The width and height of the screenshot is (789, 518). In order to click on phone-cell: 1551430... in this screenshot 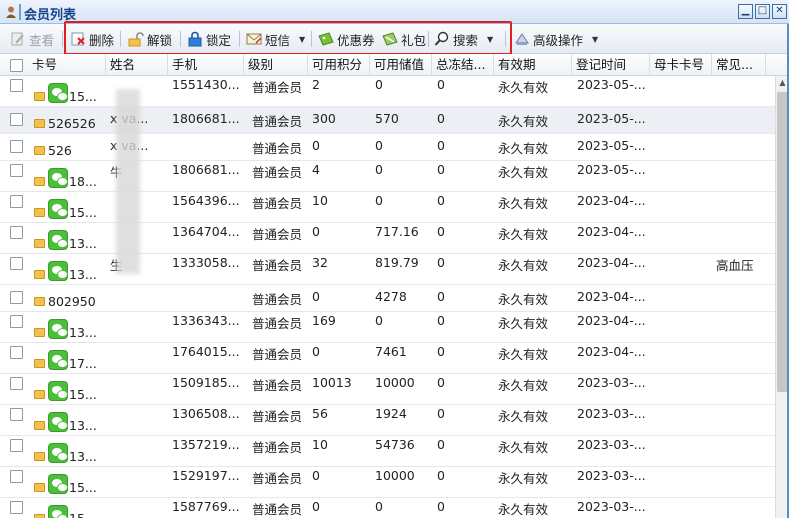, I will do `click(206, 84)`.